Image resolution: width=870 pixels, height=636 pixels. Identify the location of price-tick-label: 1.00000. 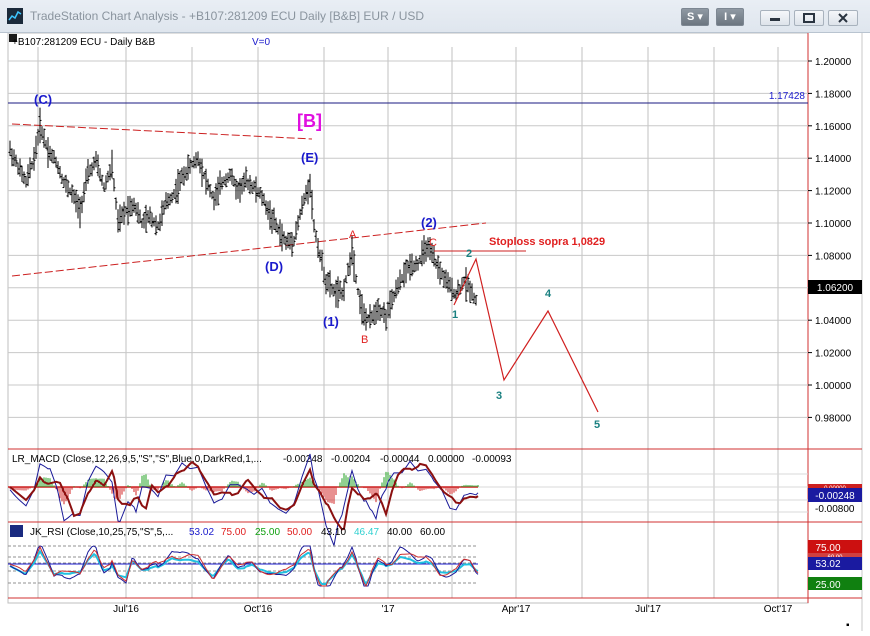
(833, 386).